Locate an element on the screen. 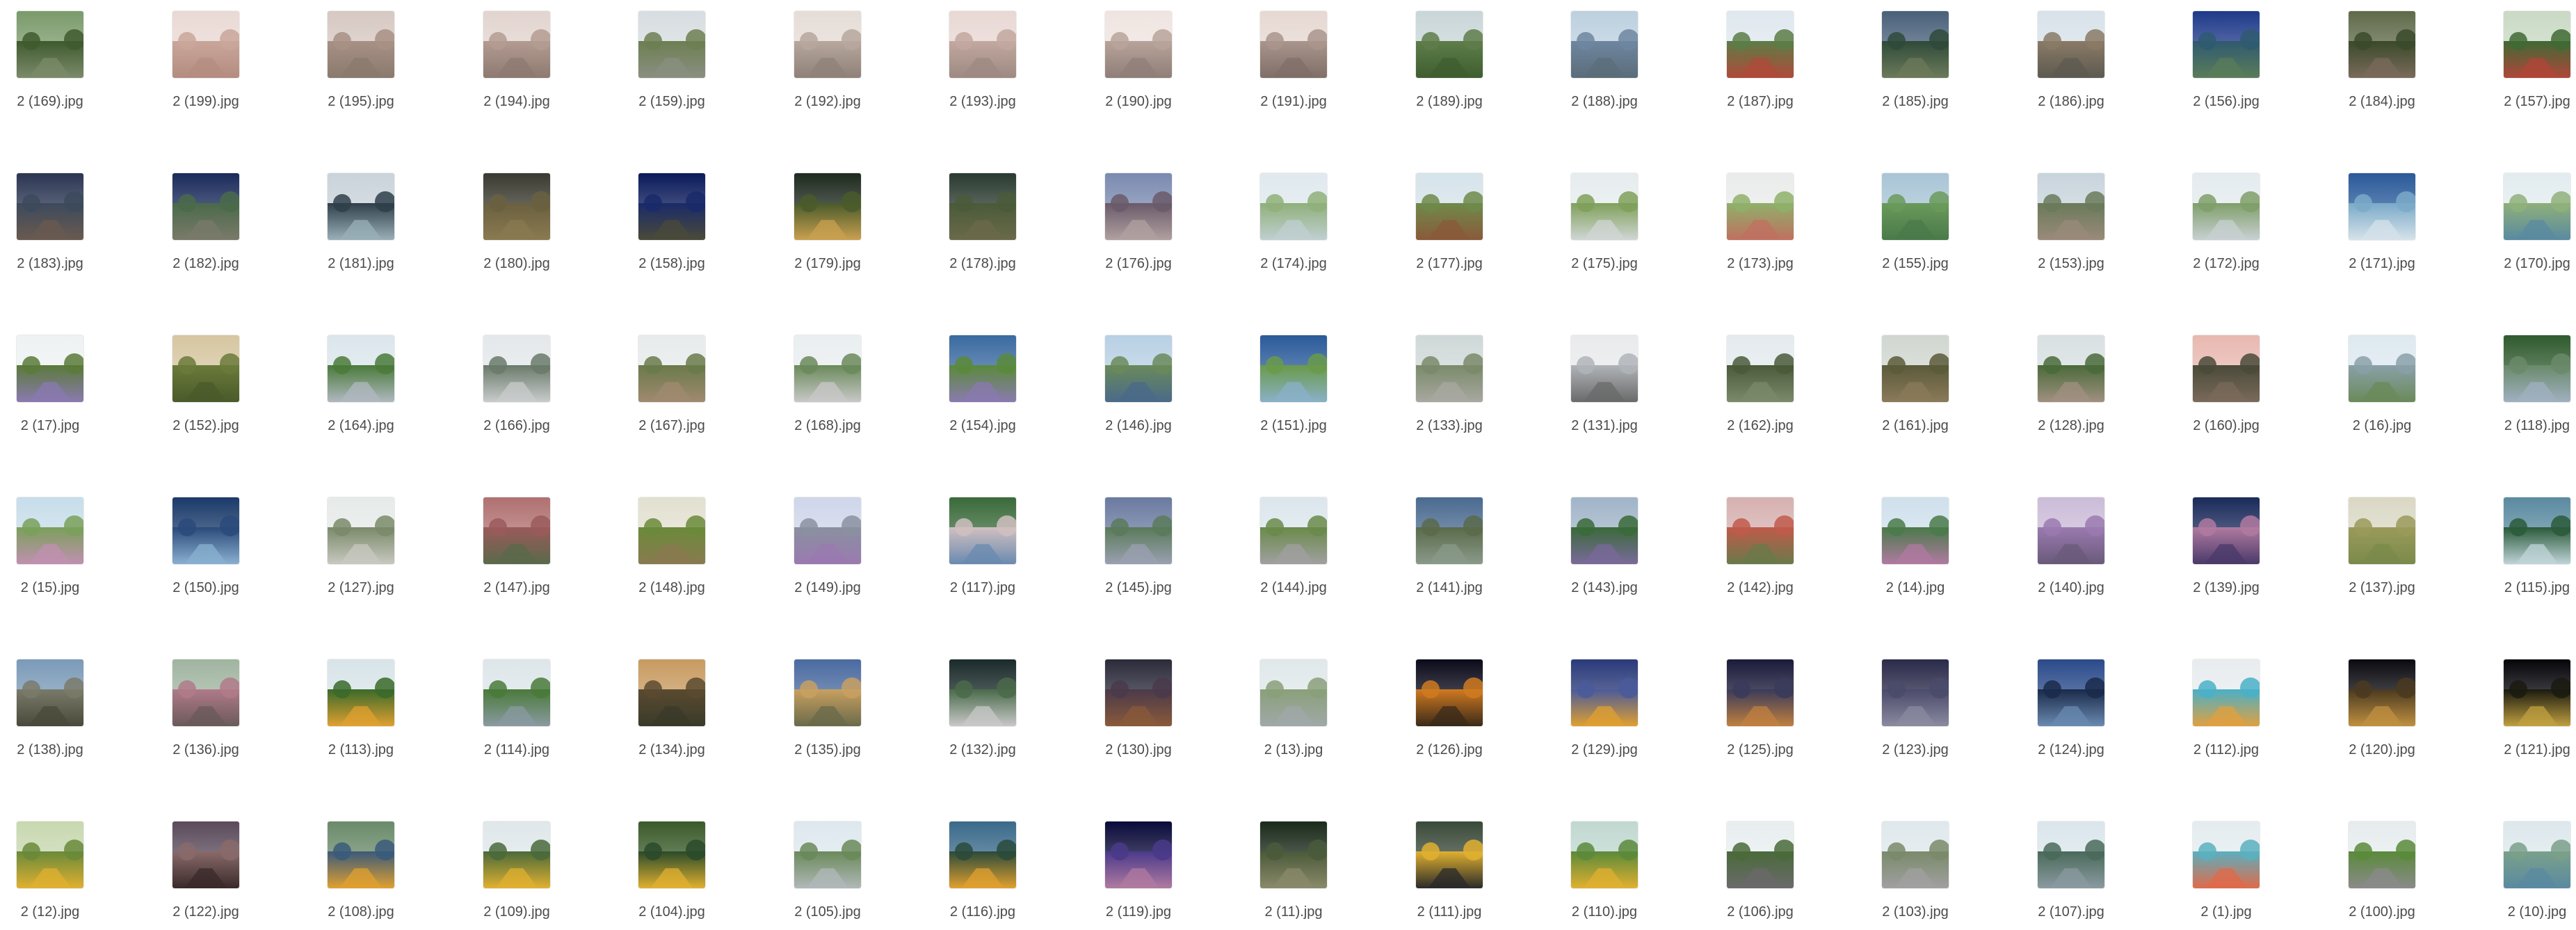  file-item: 2 (128).jpg is located at coordinates (2067, 380).